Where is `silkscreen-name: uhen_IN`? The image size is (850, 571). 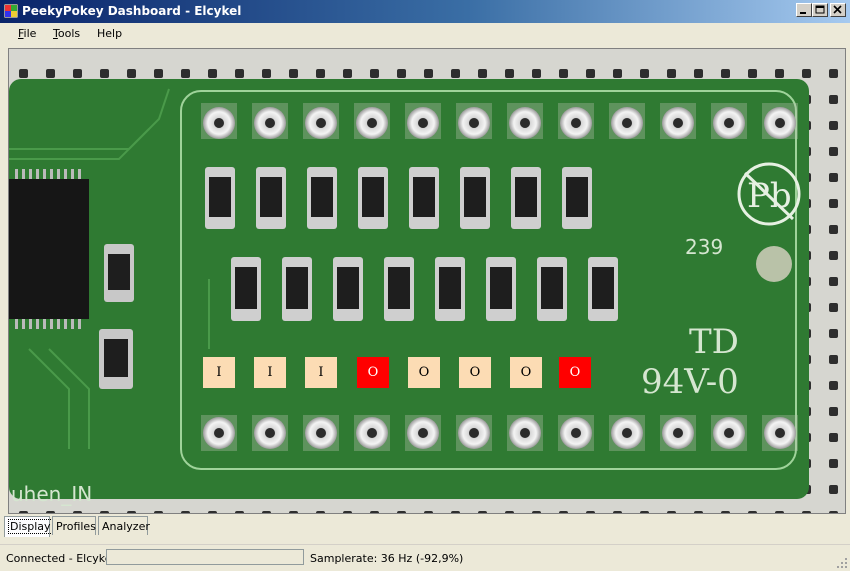 silkscreen-name: uhen_IN is located at coordinates (51, 494).